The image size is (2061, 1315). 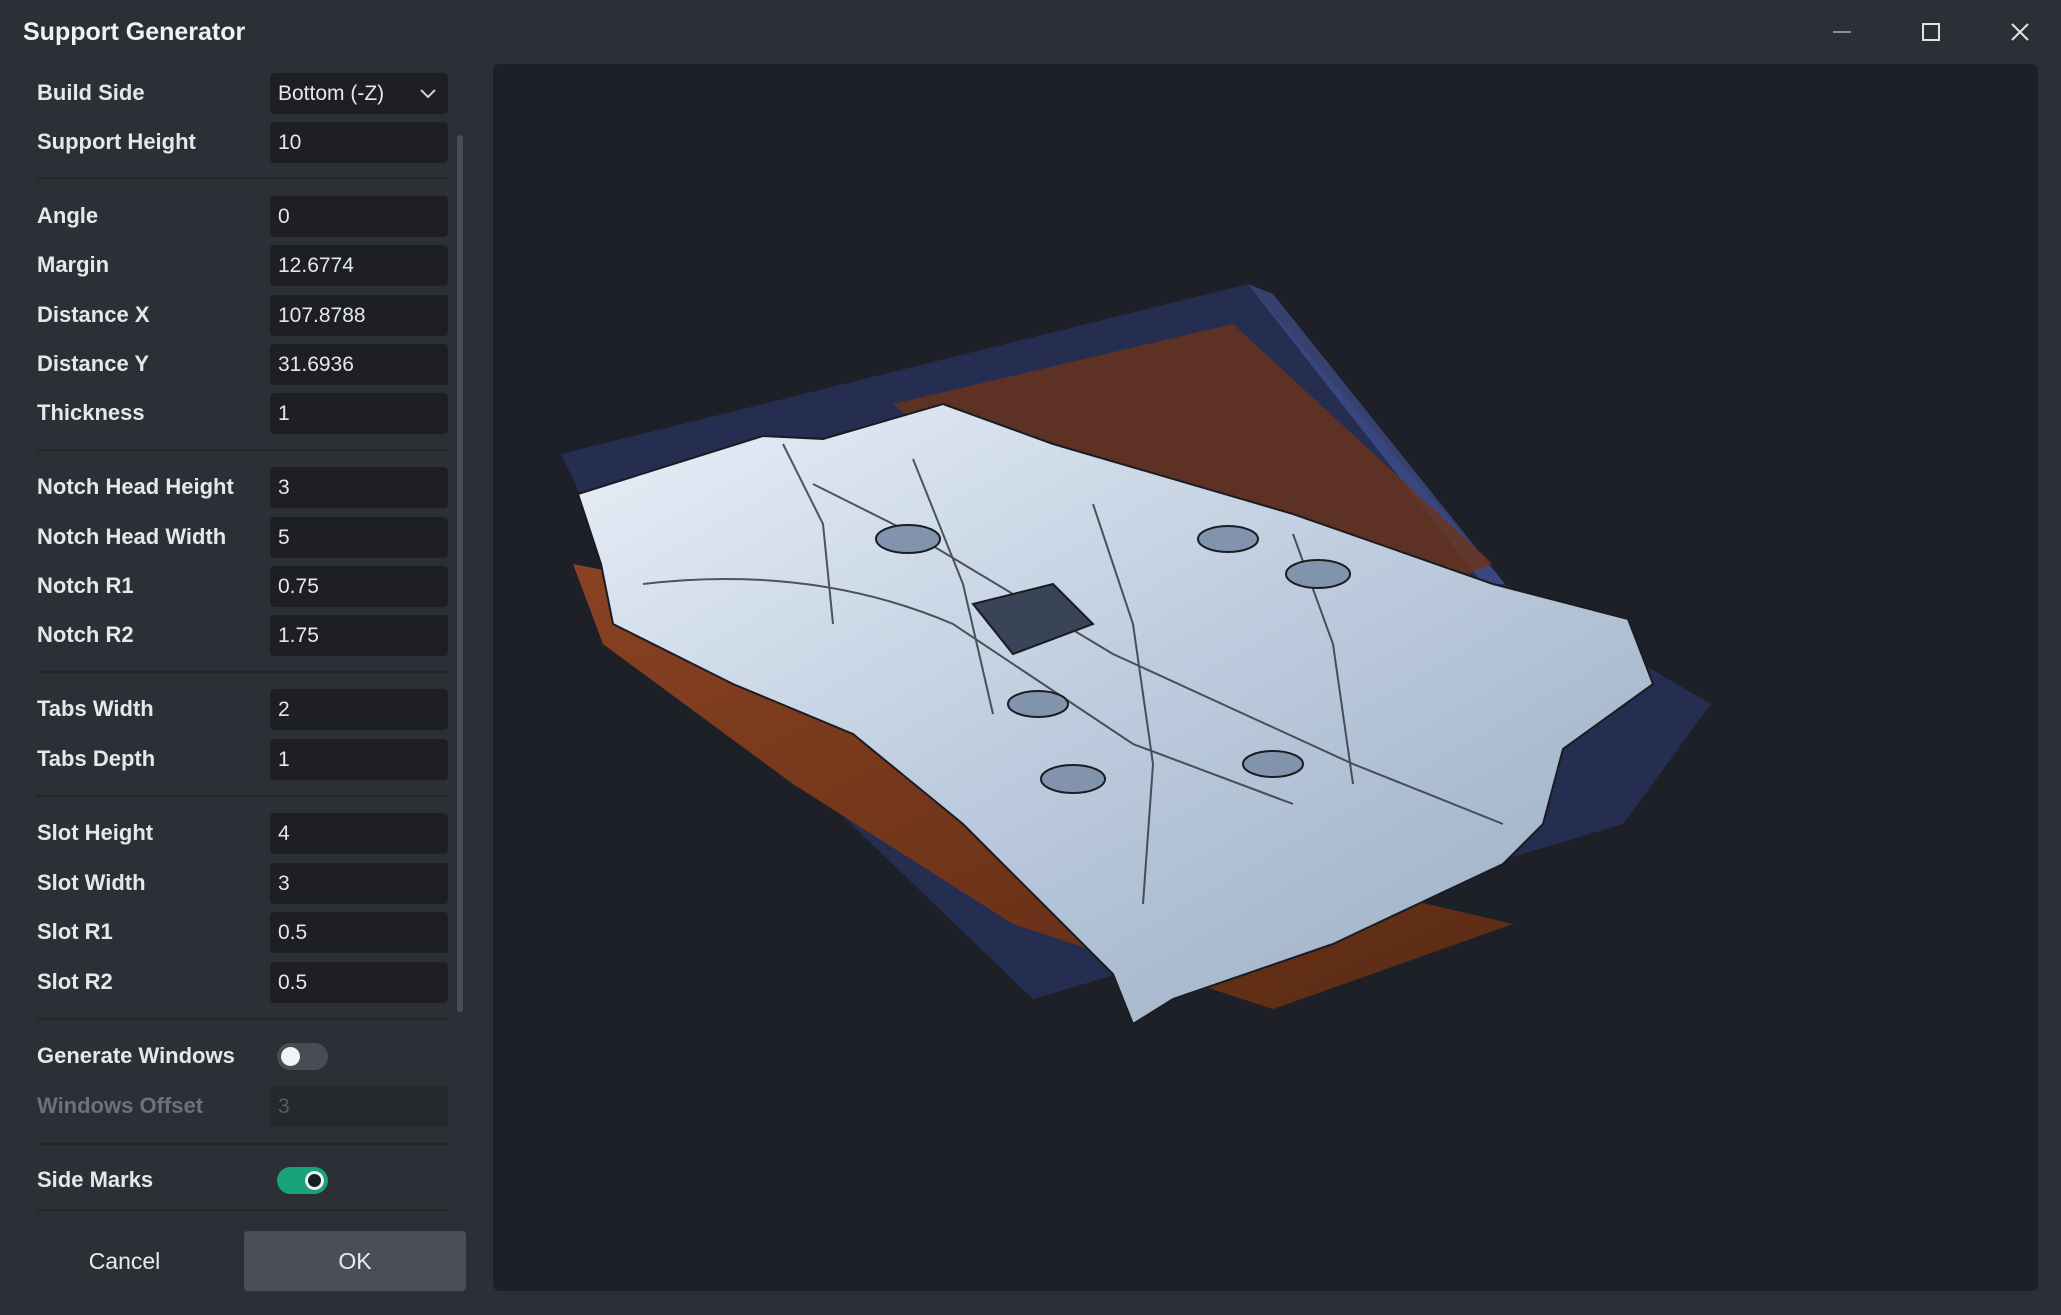 I want to click on build-side-row: Build Side Bottom (-Z), so click(x=242, y=93).